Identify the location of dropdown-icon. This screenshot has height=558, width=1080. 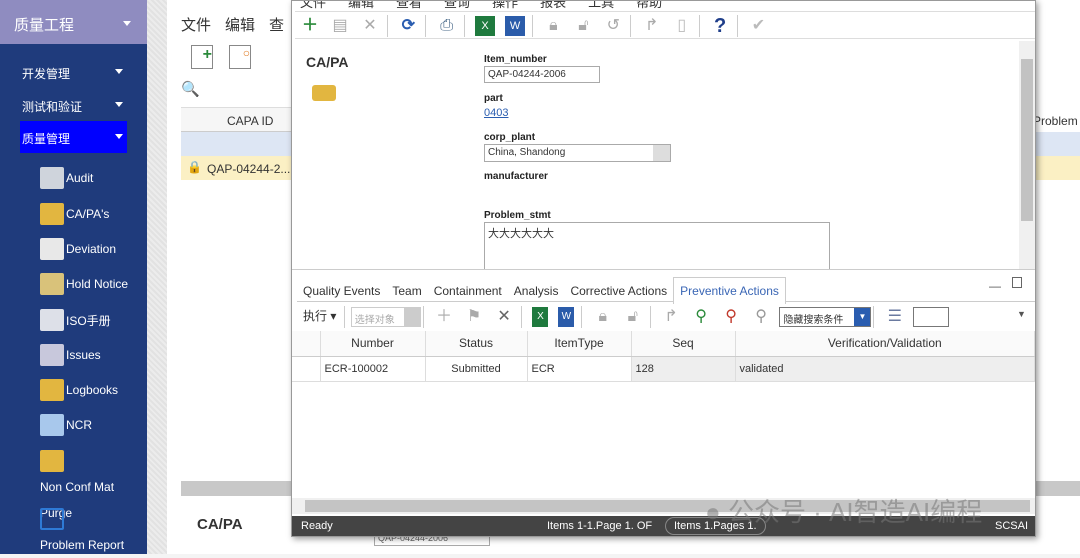
(661, 153).